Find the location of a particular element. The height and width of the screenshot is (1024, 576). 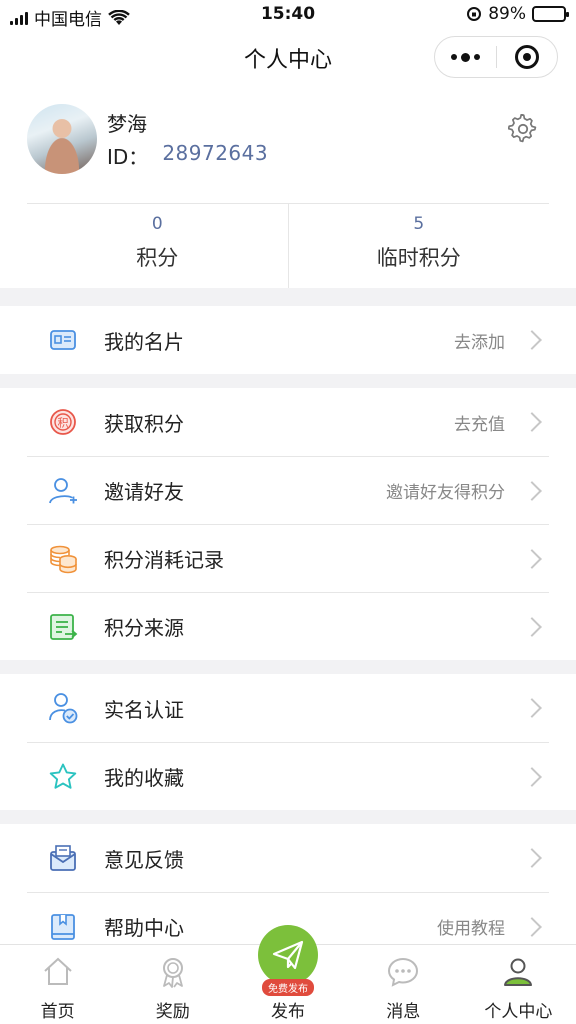

menu-item-invite-friends: 邀请好友 邀请好友得积分 is located at coordinates (288, 490).